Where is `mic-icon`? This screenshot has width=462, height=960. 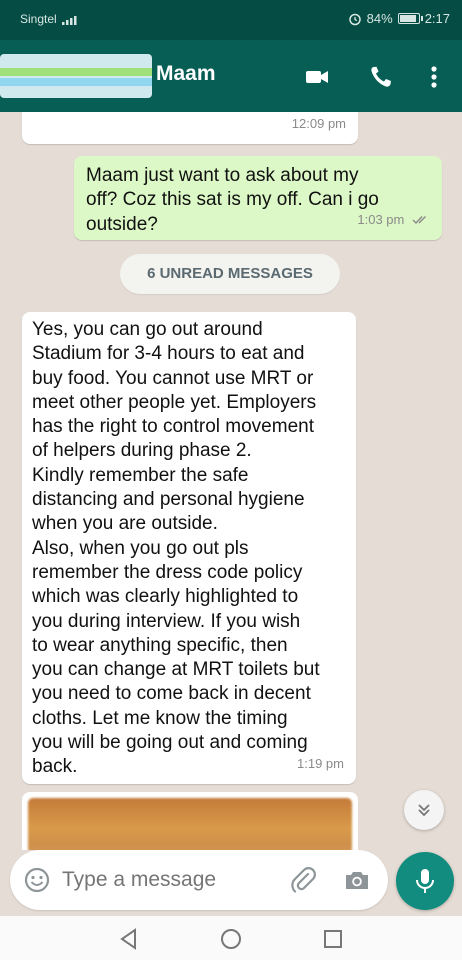
mic-icon is located at coordinates (425, 881).